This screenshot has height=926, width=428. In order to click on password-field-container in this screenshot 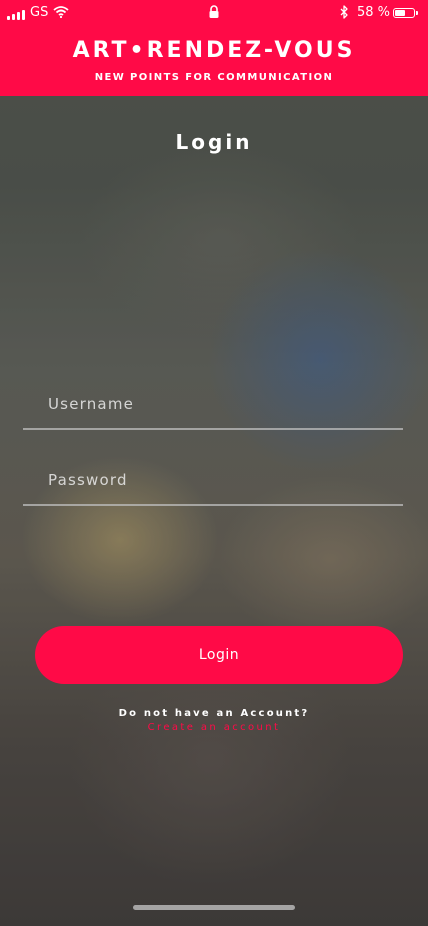, I will do `click(213, 481)`.